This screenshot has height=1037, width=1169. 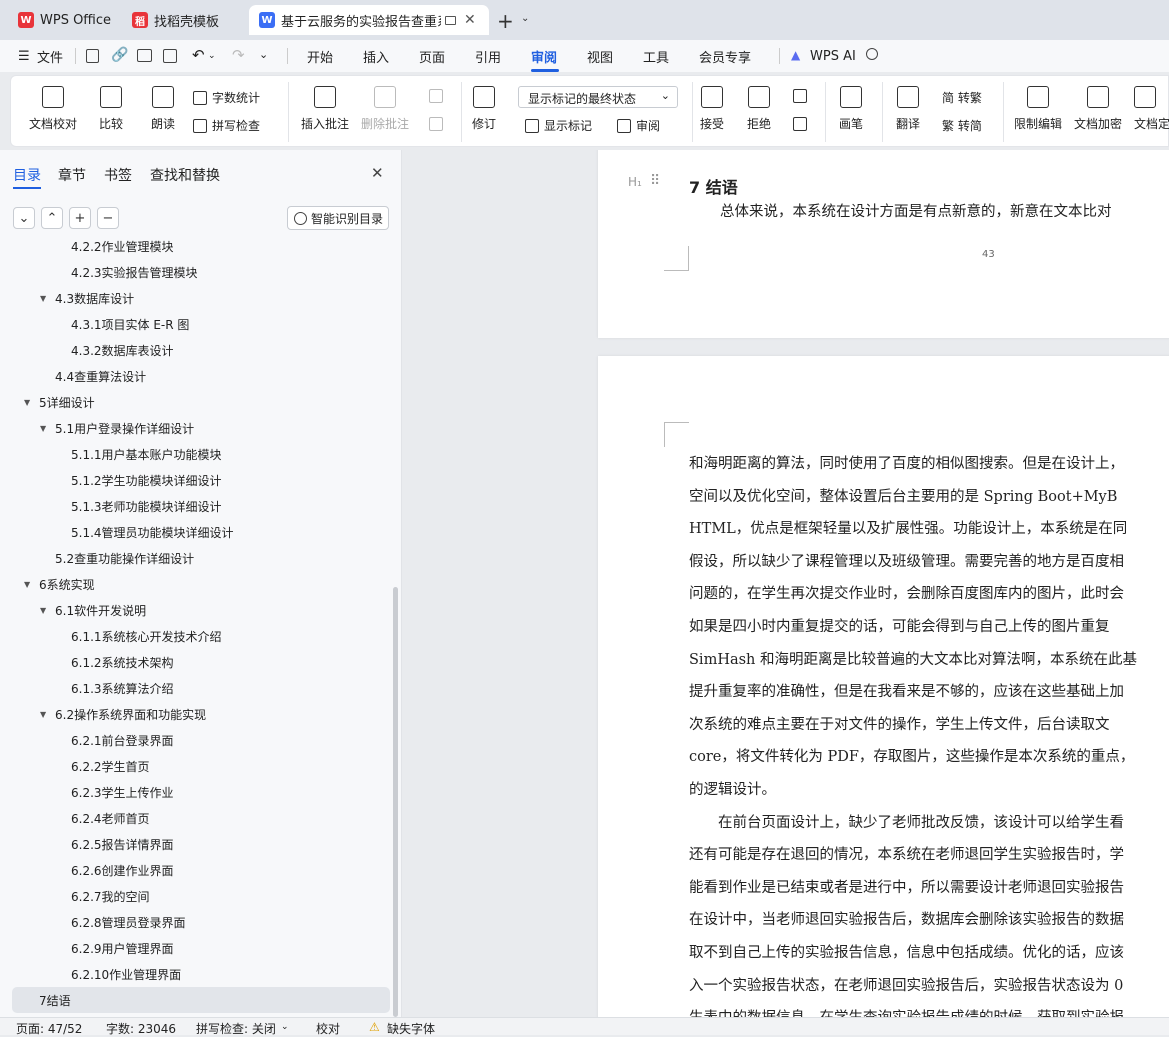 I want to click on toc-item: 6.2.1前台登录界面, so click(x=196, y=740).